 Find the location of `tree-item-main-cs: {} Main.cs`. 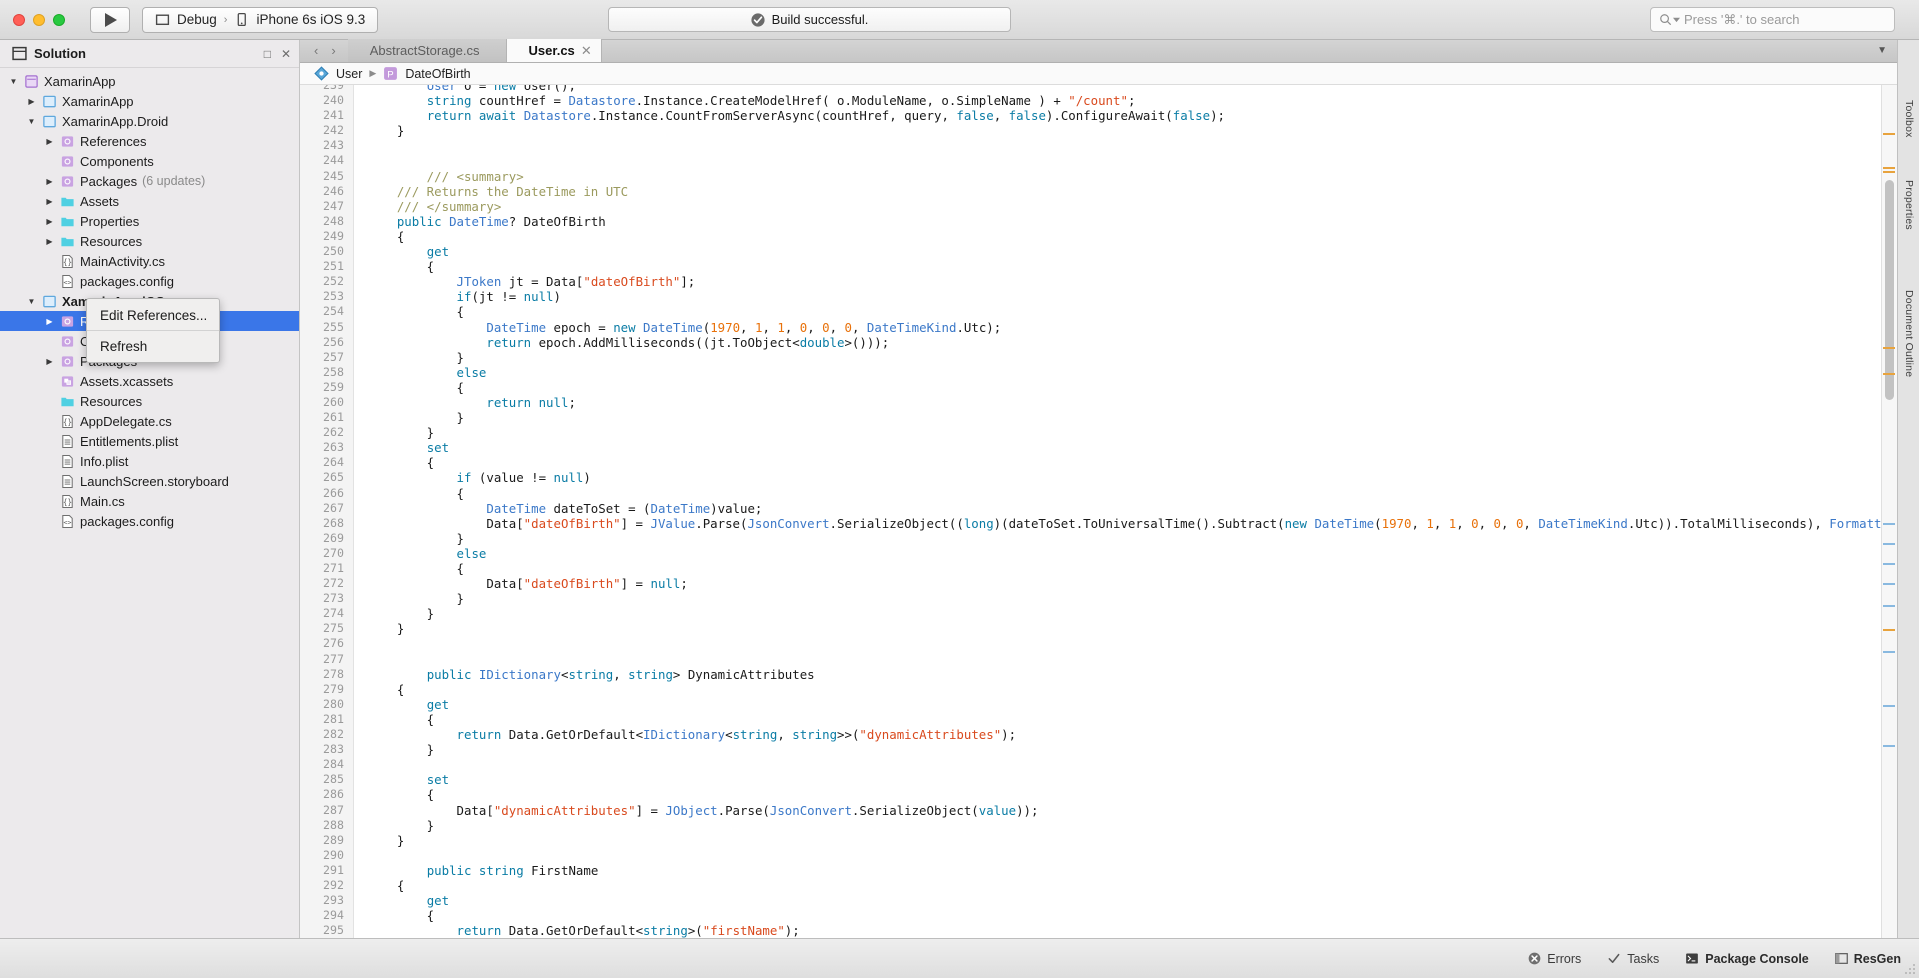

tree-item-main-cs: {} Main.cs is located at coordinates (149, 501).